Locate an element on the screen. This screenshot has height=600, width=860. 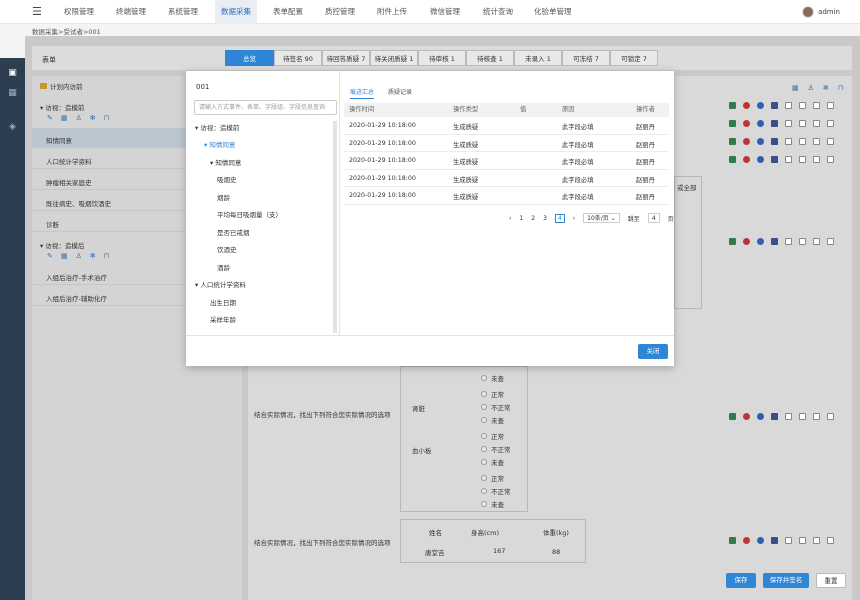
tab-audit-summary: 痕迹汇总 is located at coordinates (362, 93).